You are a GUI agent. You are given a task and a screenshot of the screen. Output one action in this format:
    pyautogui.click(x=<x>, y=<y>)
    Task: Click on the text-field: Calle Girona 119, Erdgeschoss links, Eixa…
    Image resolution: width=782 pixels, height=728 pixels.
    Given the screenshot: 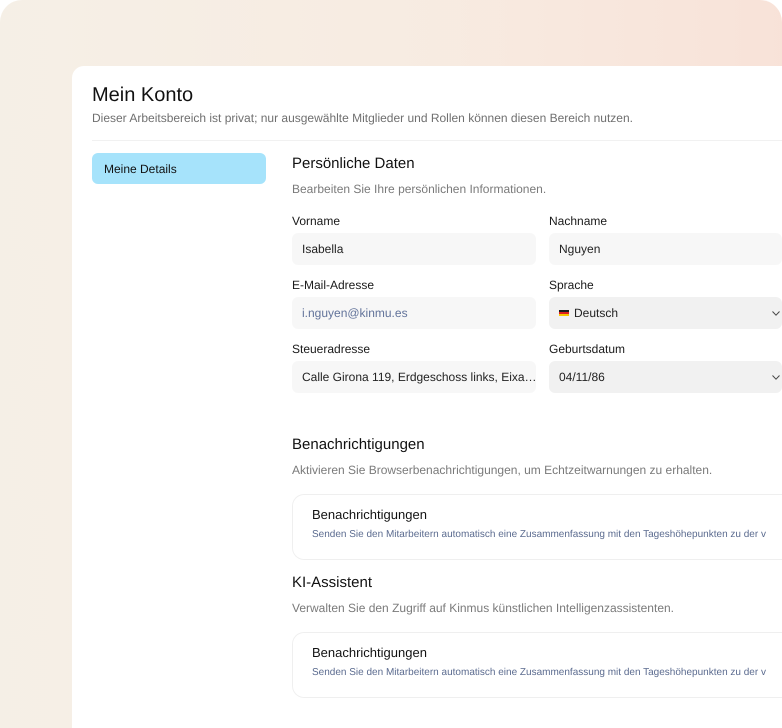 What is the action you would take?
    pyautogui.click(x=414, y=377)
    